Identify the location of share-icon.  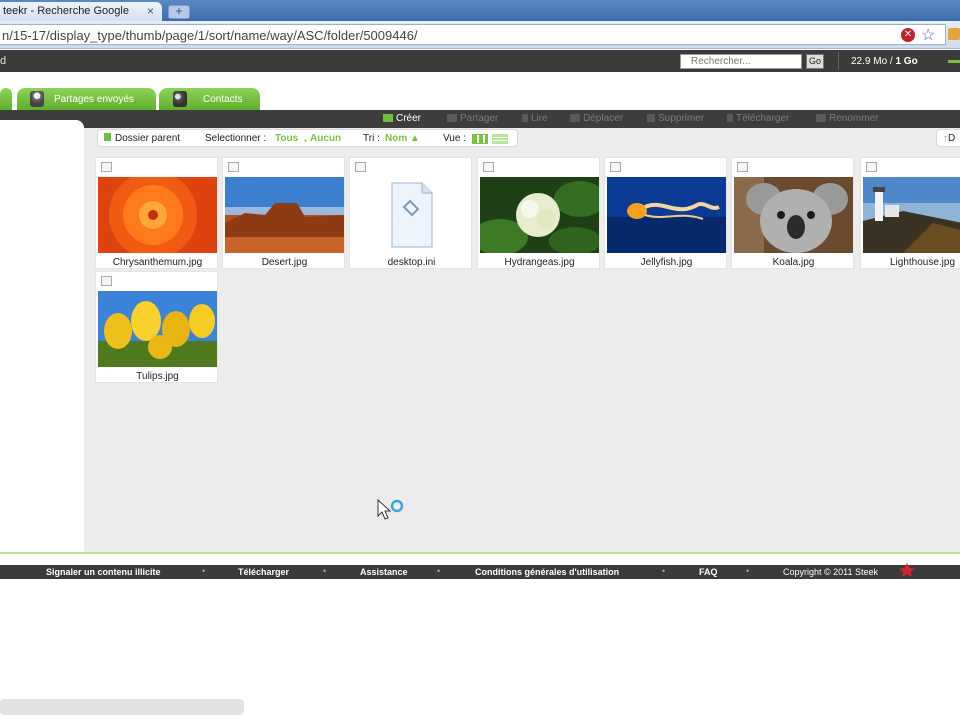
(452, 118).